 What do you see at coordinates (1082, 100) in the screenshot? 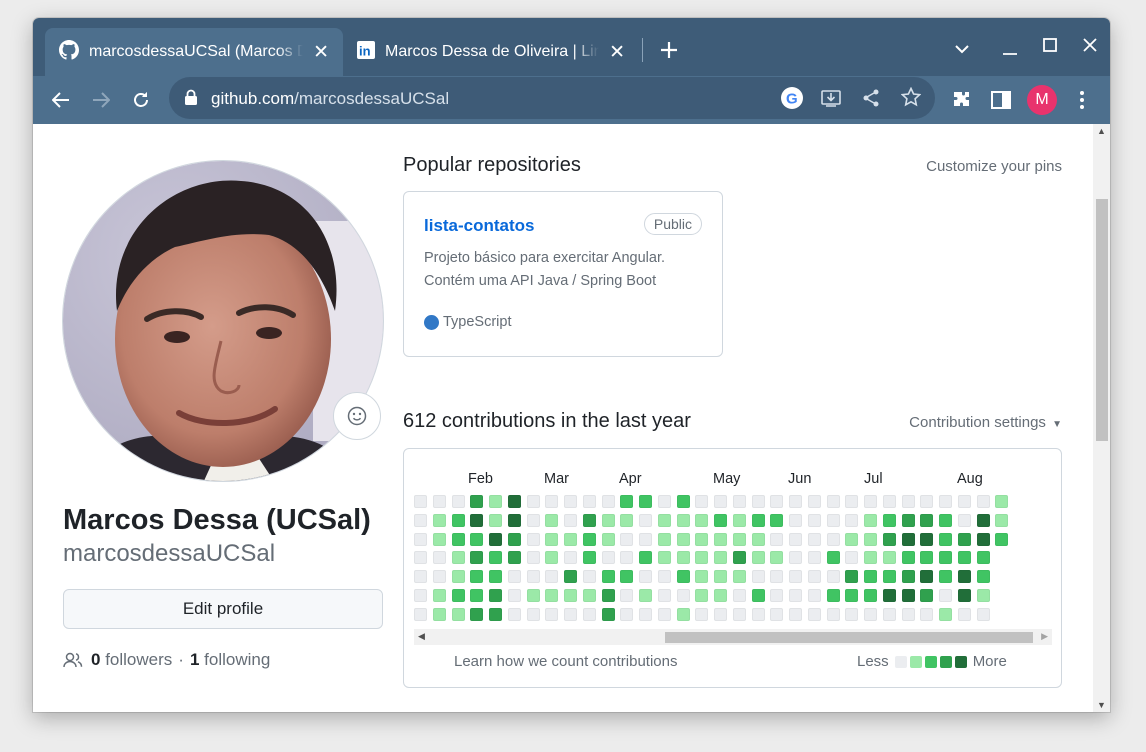
I see `browser-menu-button` at bounding box center [1082, 100].